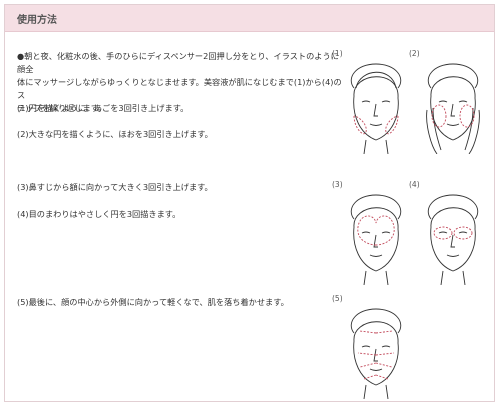 This screenshot has width=500, height=407. What do you see at coordinates (337, 53) in the screenshot?
I see `figure-label: (1)` at bounding box center [337, 53].